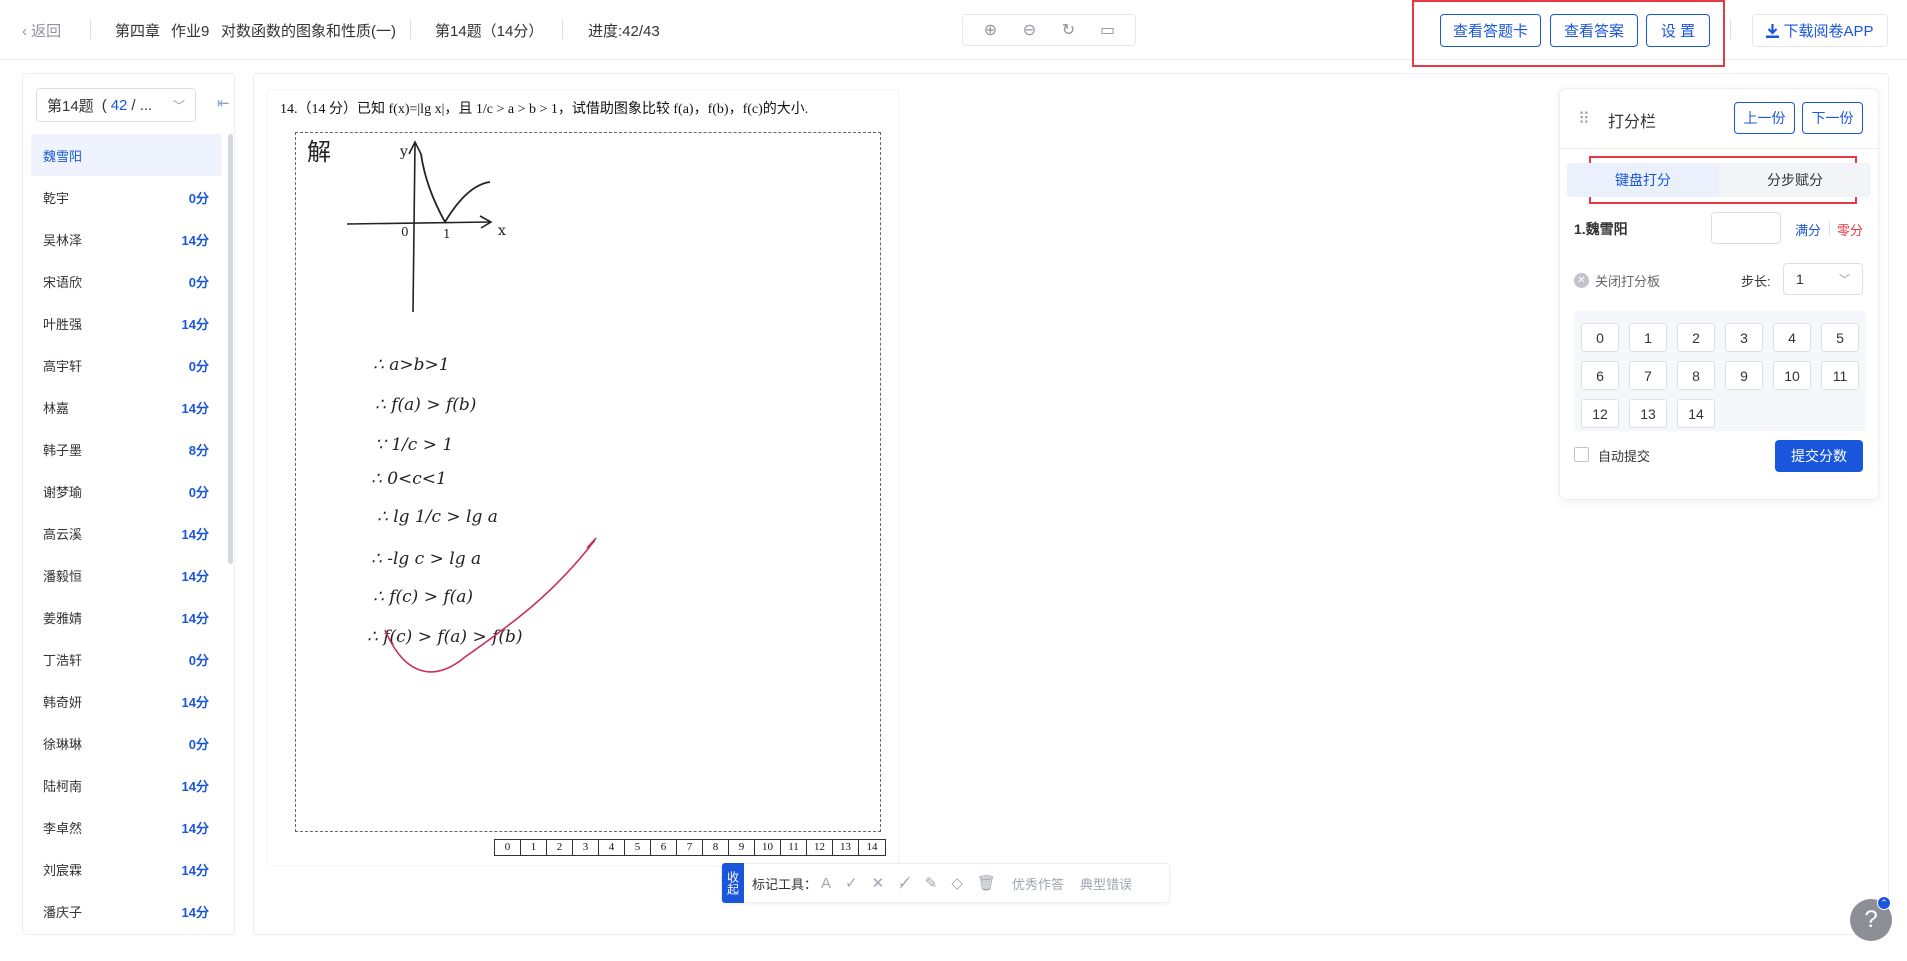  What do you see at coordinates (1600, 375) in the screenshot?
I see `score-key: 6` at bounding box center [1600, 375].